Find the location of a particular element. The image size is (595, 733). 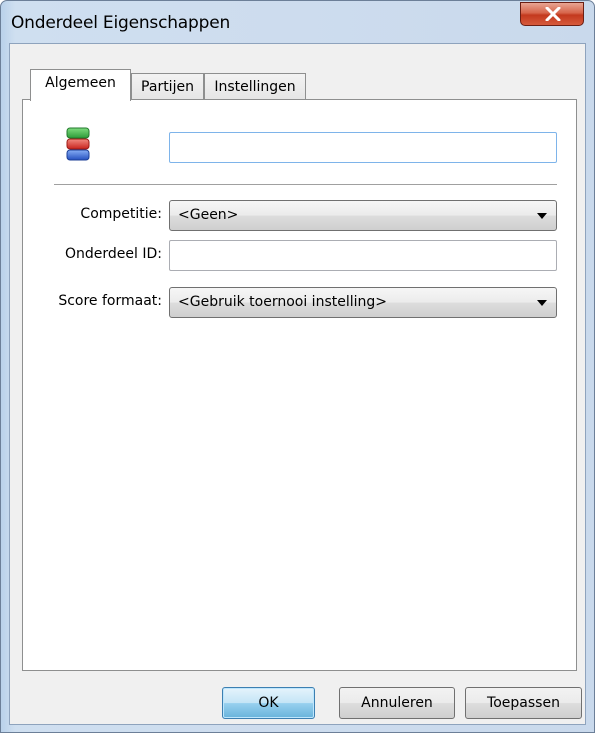

tab-label: Instellingen is located at coordinates (255, 87).